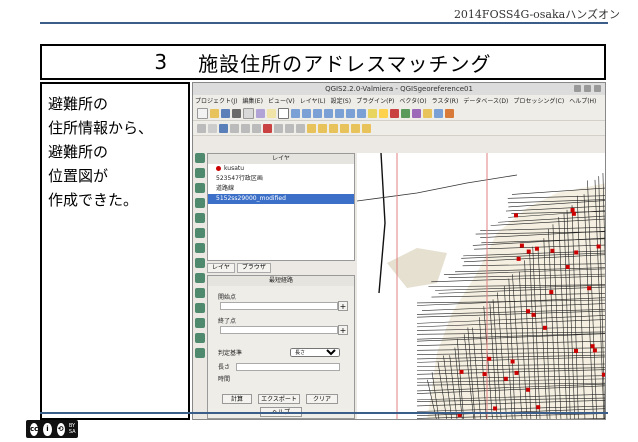 Image resolution: width=638 pixels, height=442 pixels. I want to click on criterion-select: 長さ, so click(315, 352).